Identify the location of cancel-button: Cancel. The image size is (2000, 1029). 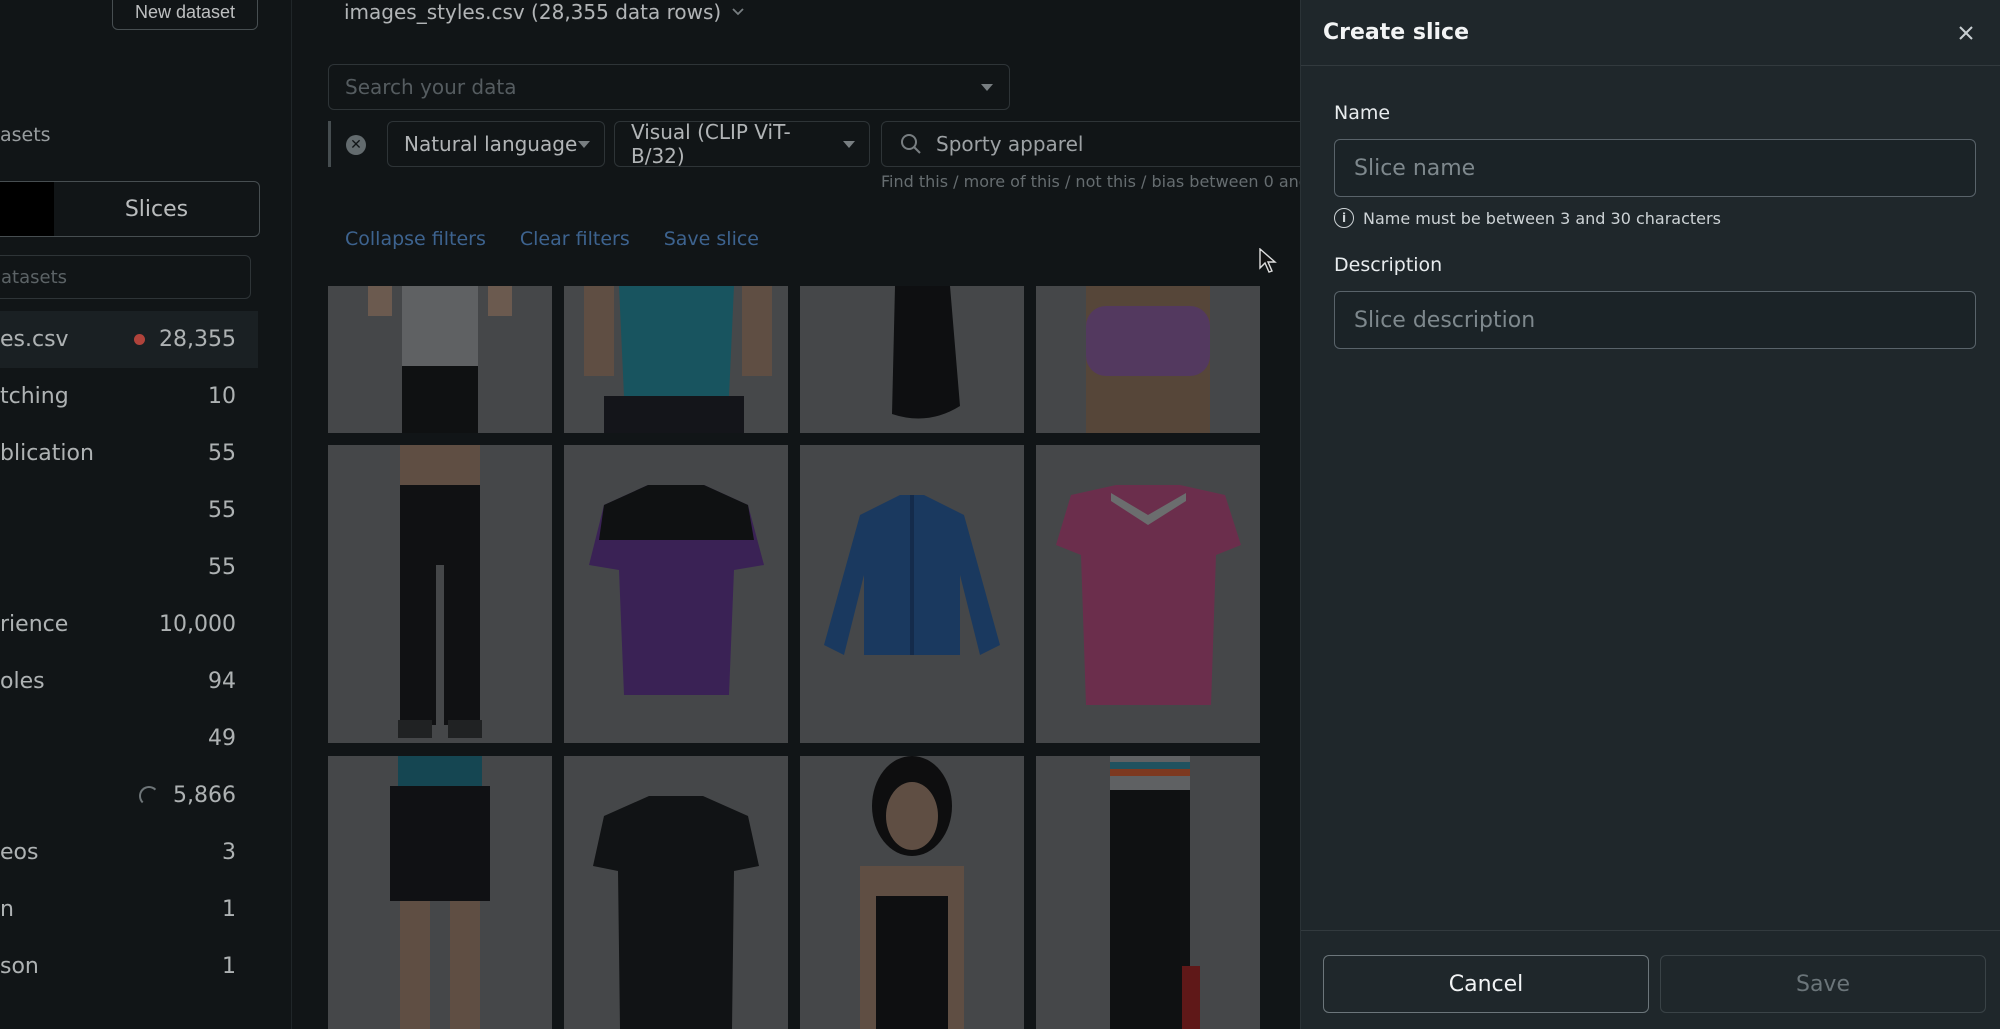
(1486, 984).